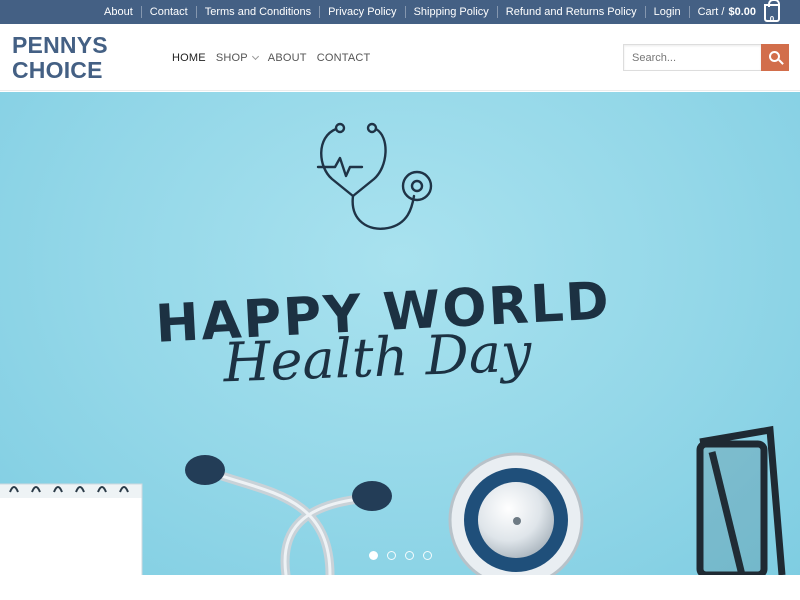 This screenshot has width=800, height=600. What do you see at coordinates (362, 12) in the screenshot?
I see `top-link-privacy: Privacy Policy` at bounding box center [362, 12].